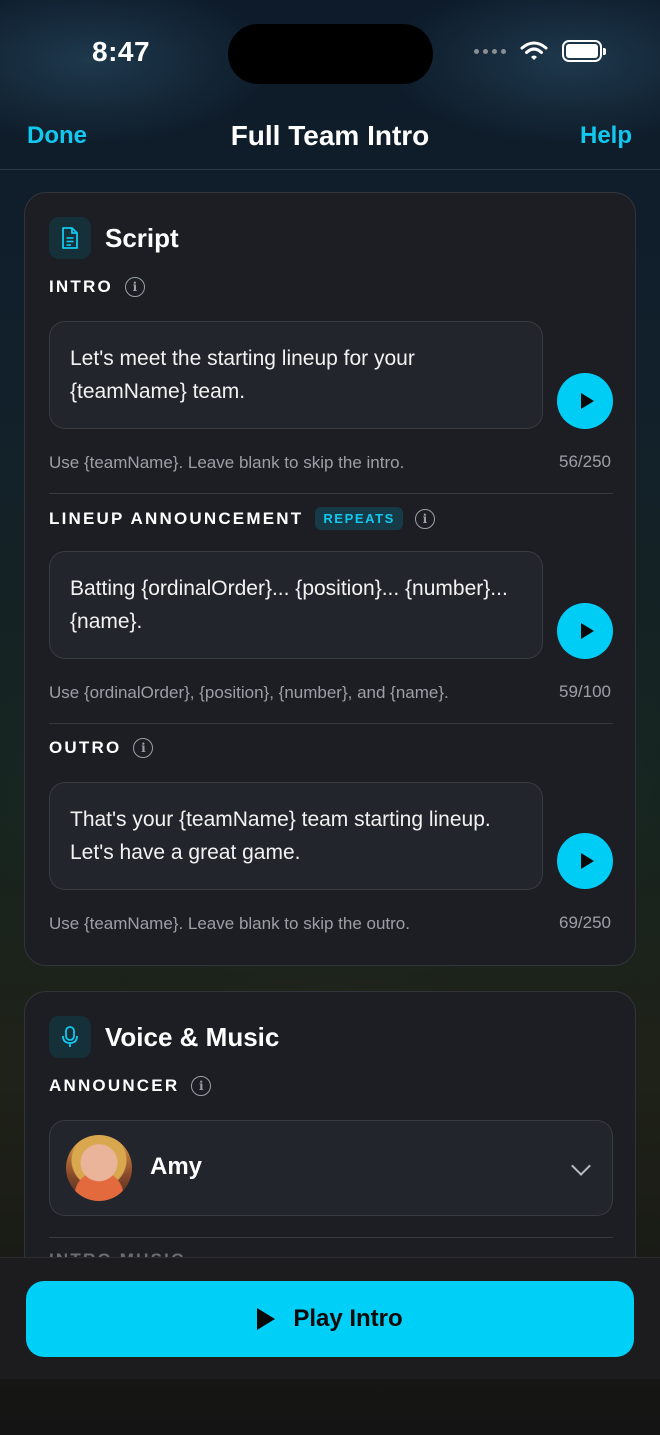  I want to click on lineup-info-icon: i, so click(424, 518).